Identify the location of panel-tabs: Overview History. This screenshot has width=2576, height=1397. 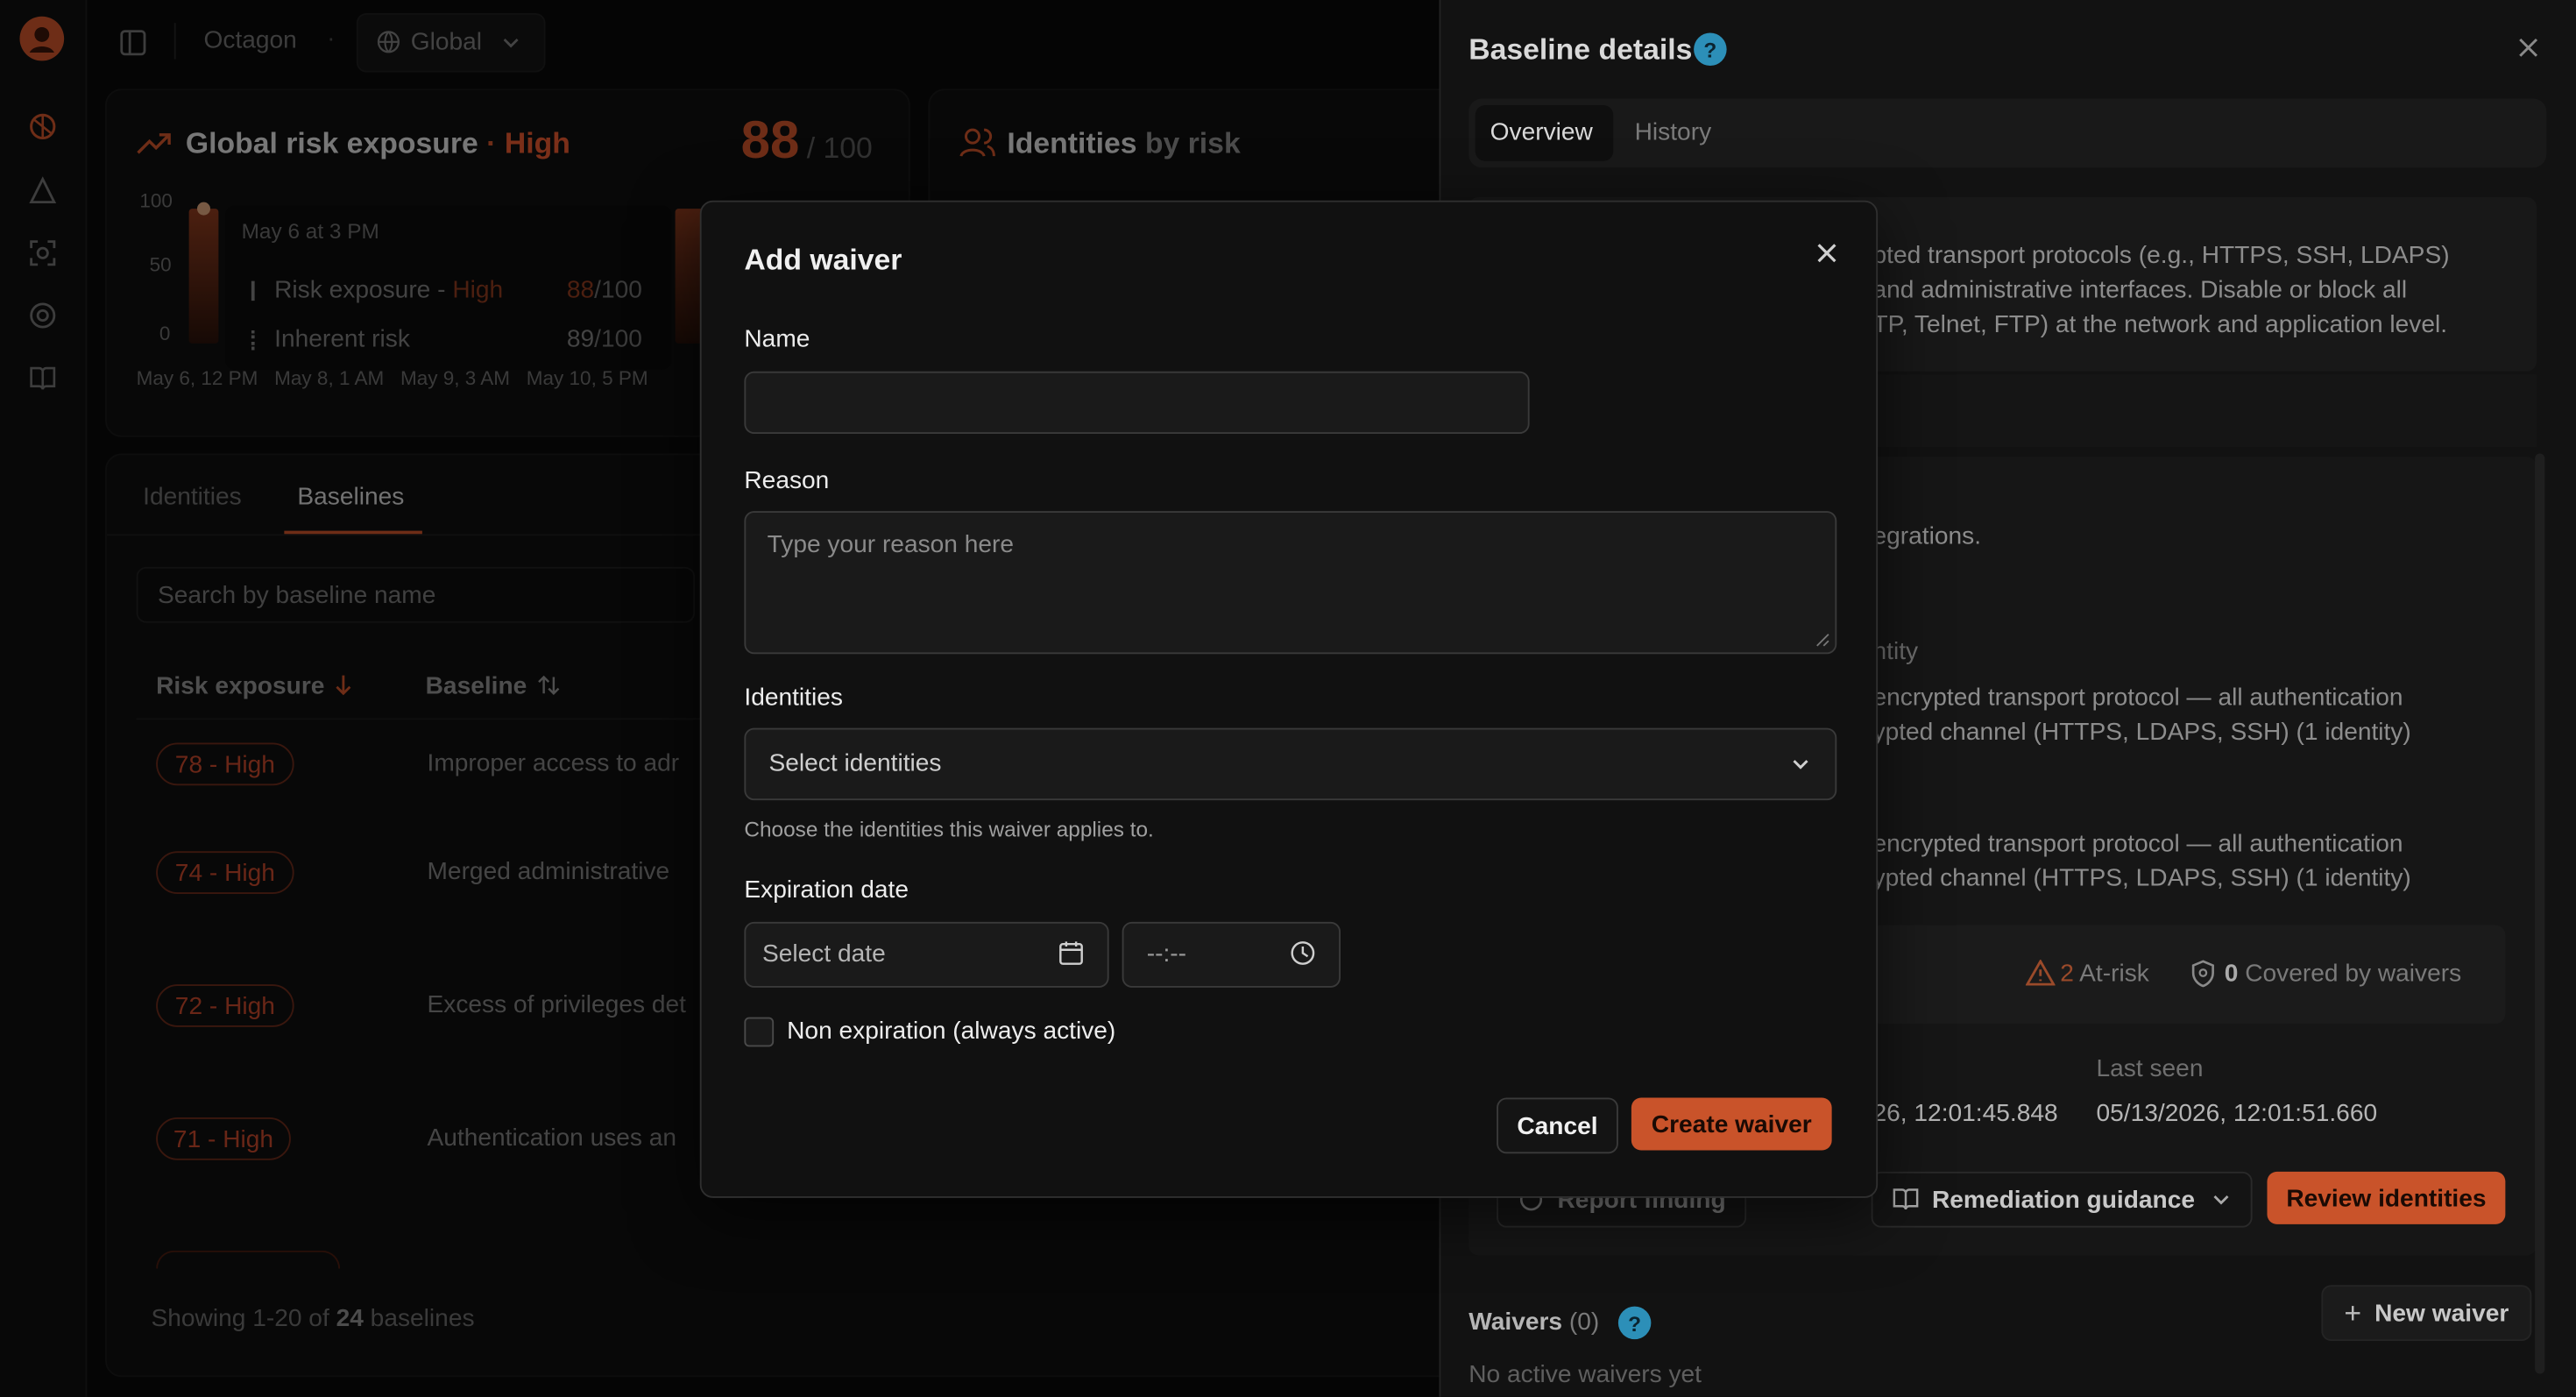
(2007, 133).